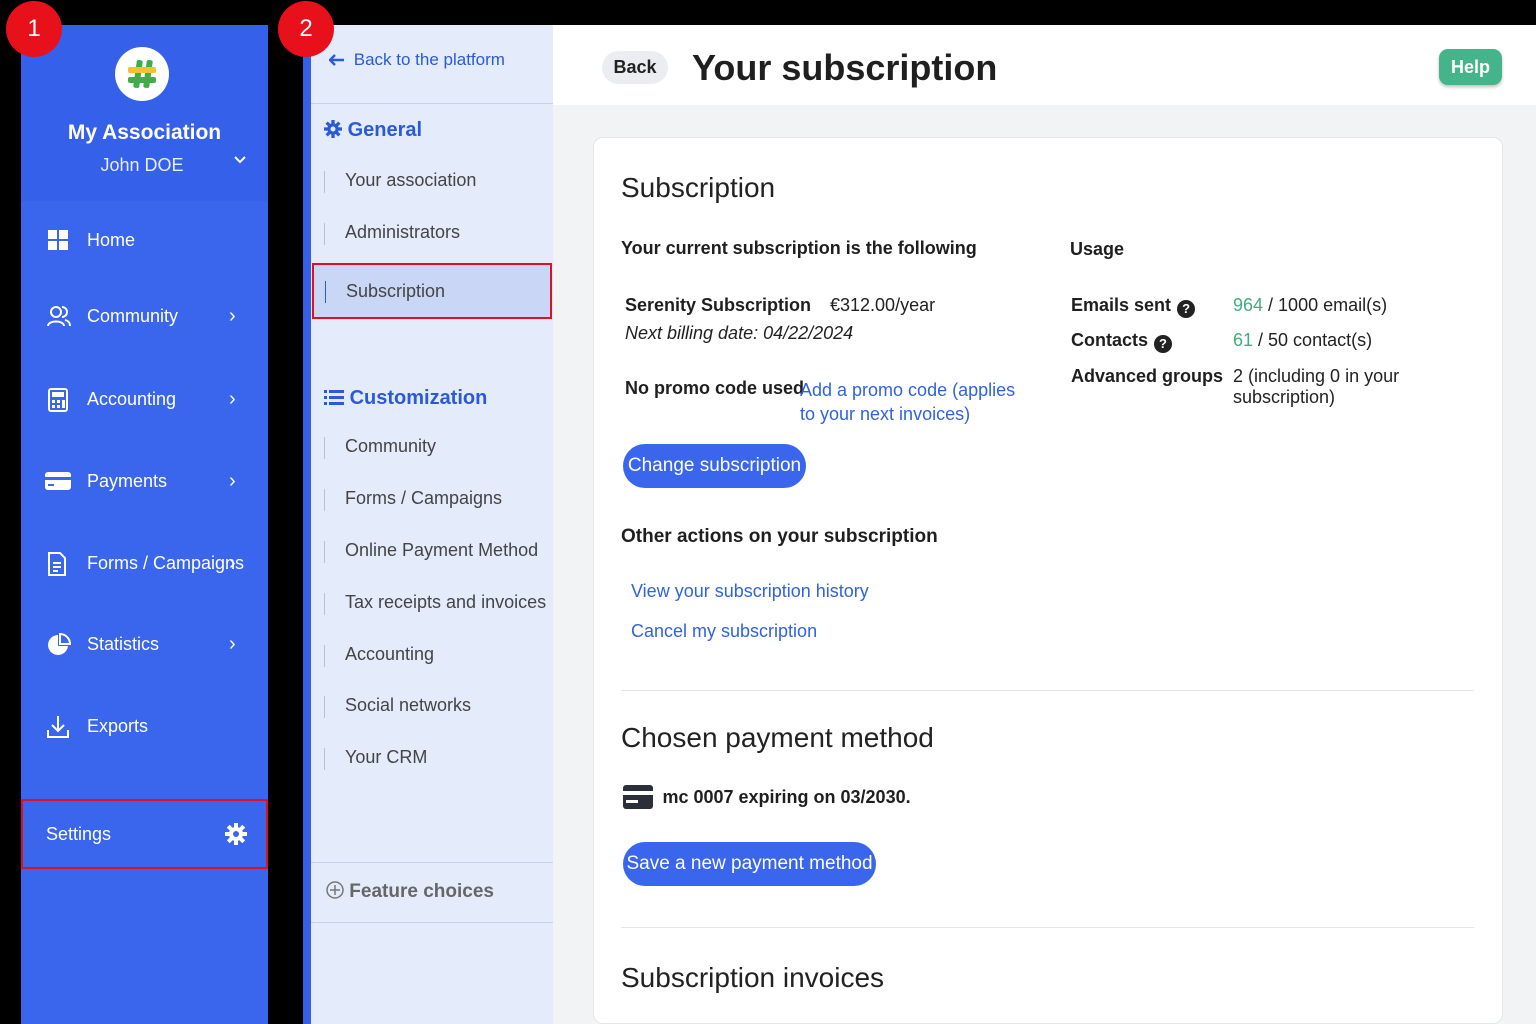 Image resolution: width=1536 pixels, height=1024 pixels. I want to click on settings-item-social-networks: Social networks, so click(438, 707).